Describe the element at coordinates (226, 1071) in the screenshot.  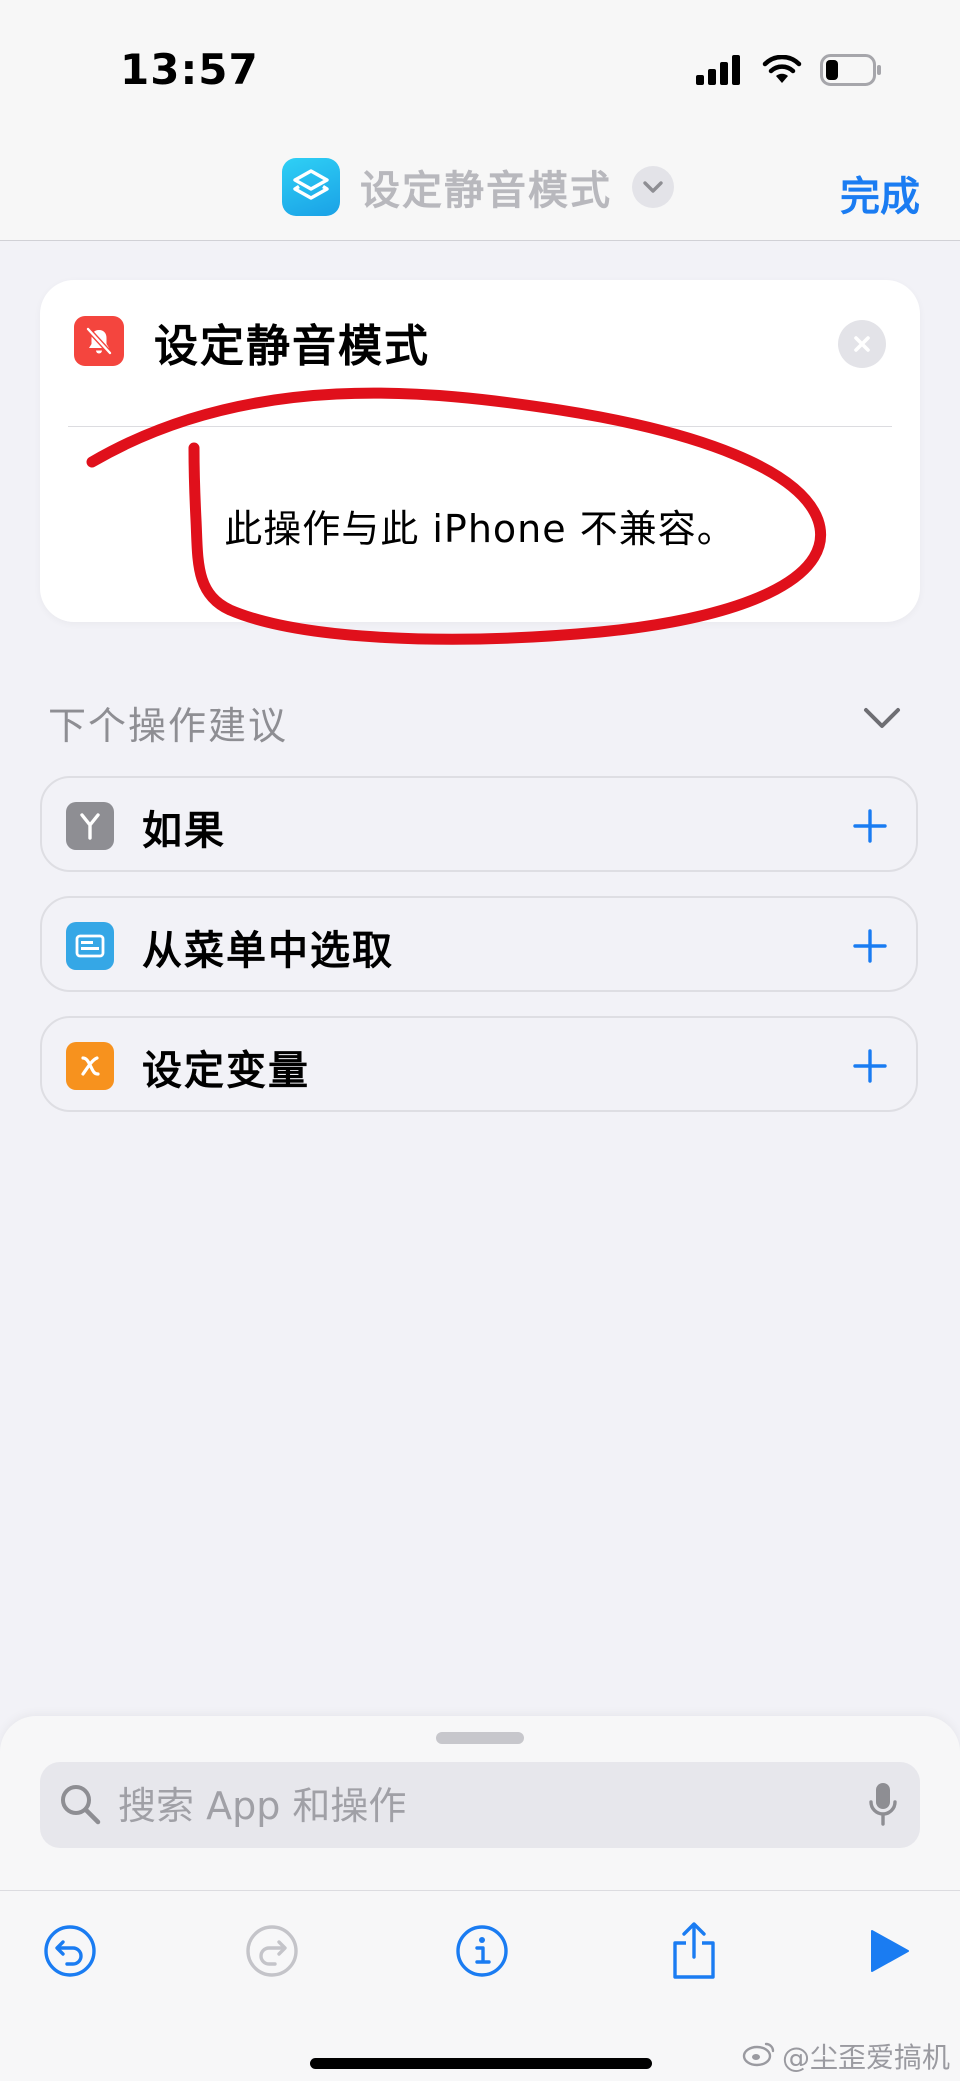
I see `suggestion-label: 设定变量` at that location.